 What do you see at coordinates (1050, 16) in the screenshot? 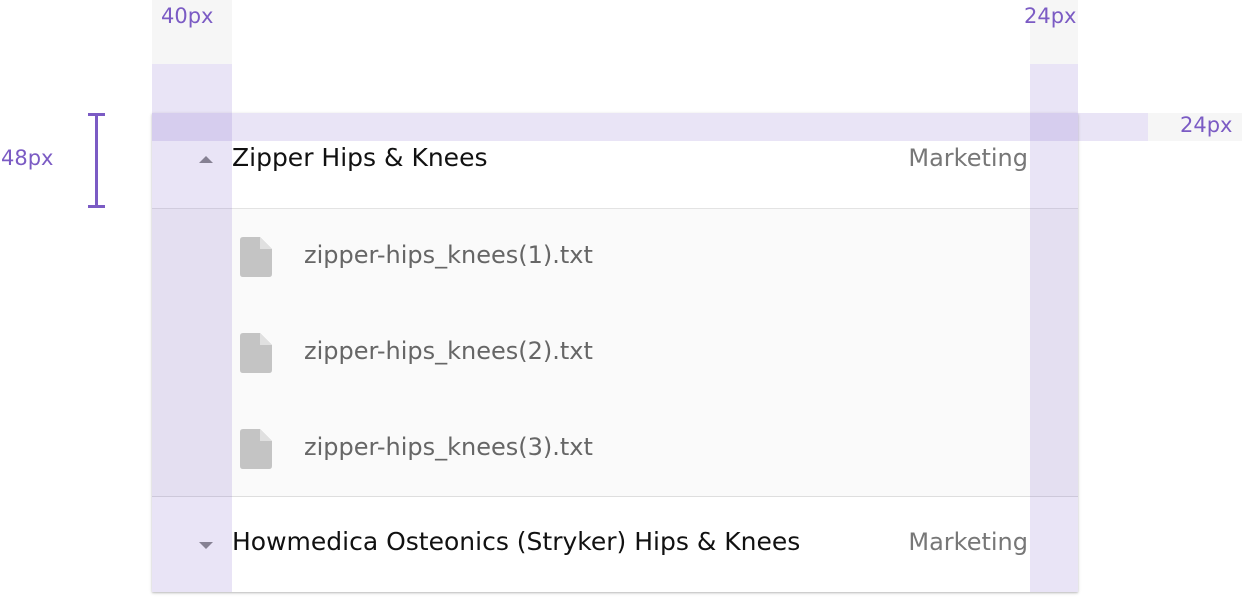
I see `right-padding-label: 24px` at bounding box center [1050, 16].